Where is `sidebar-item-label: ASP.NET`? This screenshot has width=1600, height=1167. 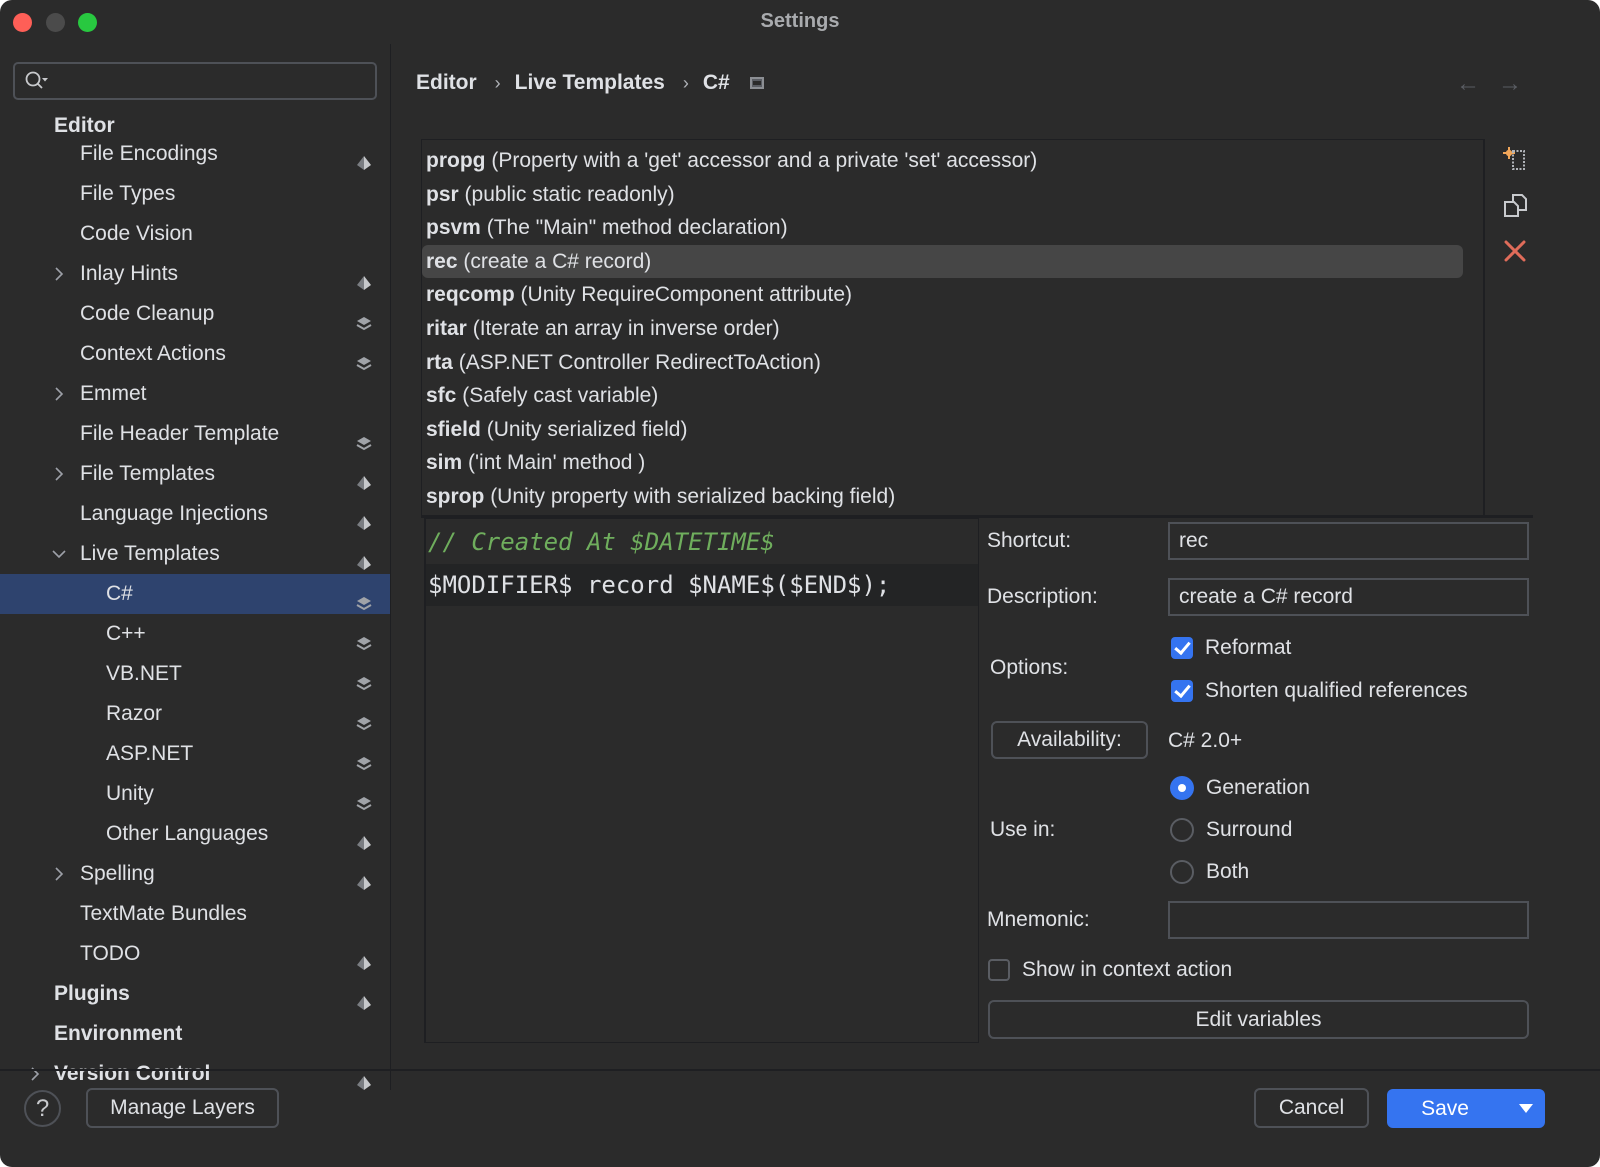 sidebar-item-label: ASP.NET is located at coordinates (150, 753).